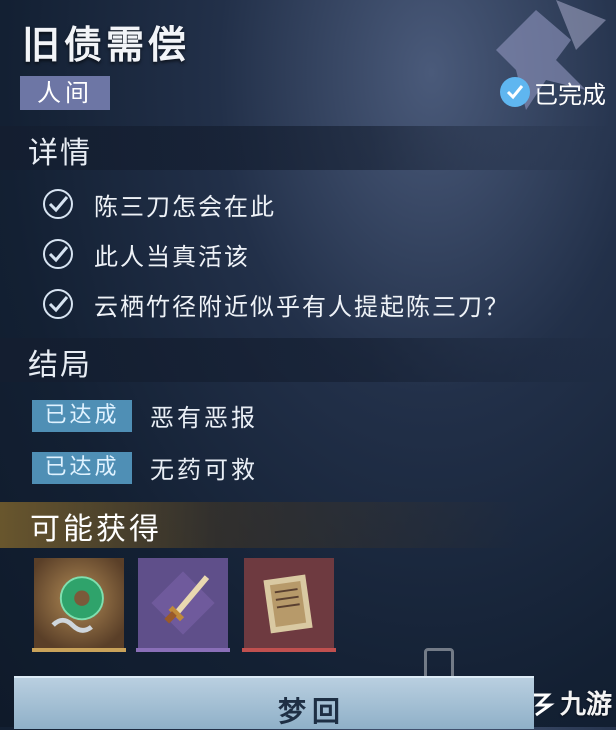 This screenshot has width=616, height=730. What do you see at coordinates (145, 415) in the screenshot?
I see `ending-item: 已达成 恶有恶报` at bounding box center [145, 415].